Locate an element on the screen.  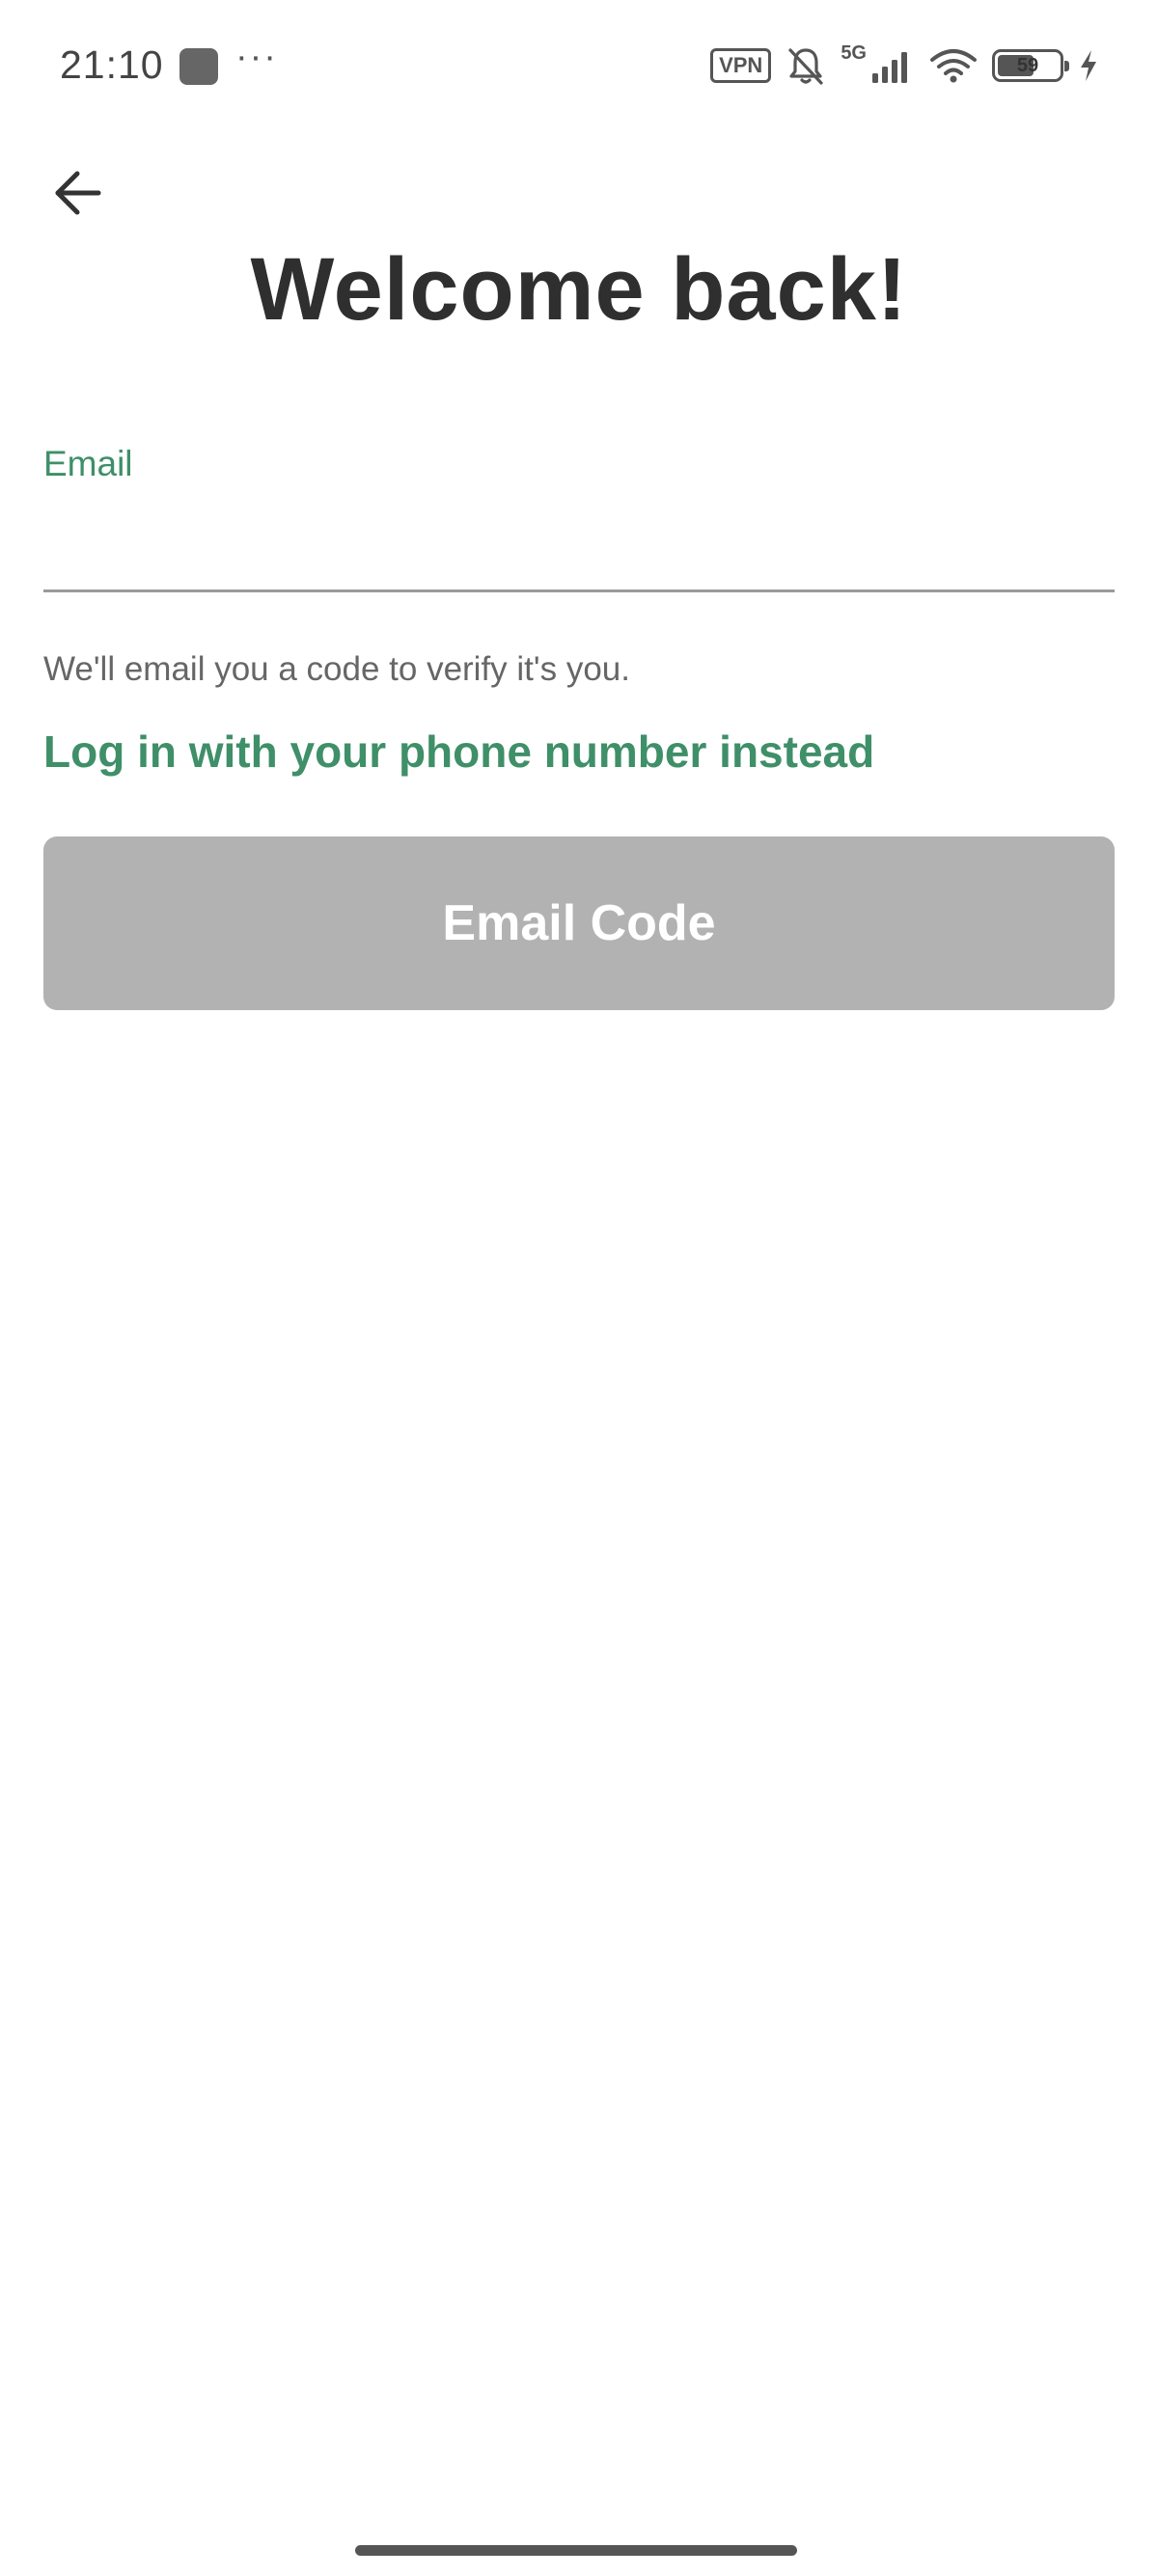
network-type-label: 5G is located at coordinates (854, 53).